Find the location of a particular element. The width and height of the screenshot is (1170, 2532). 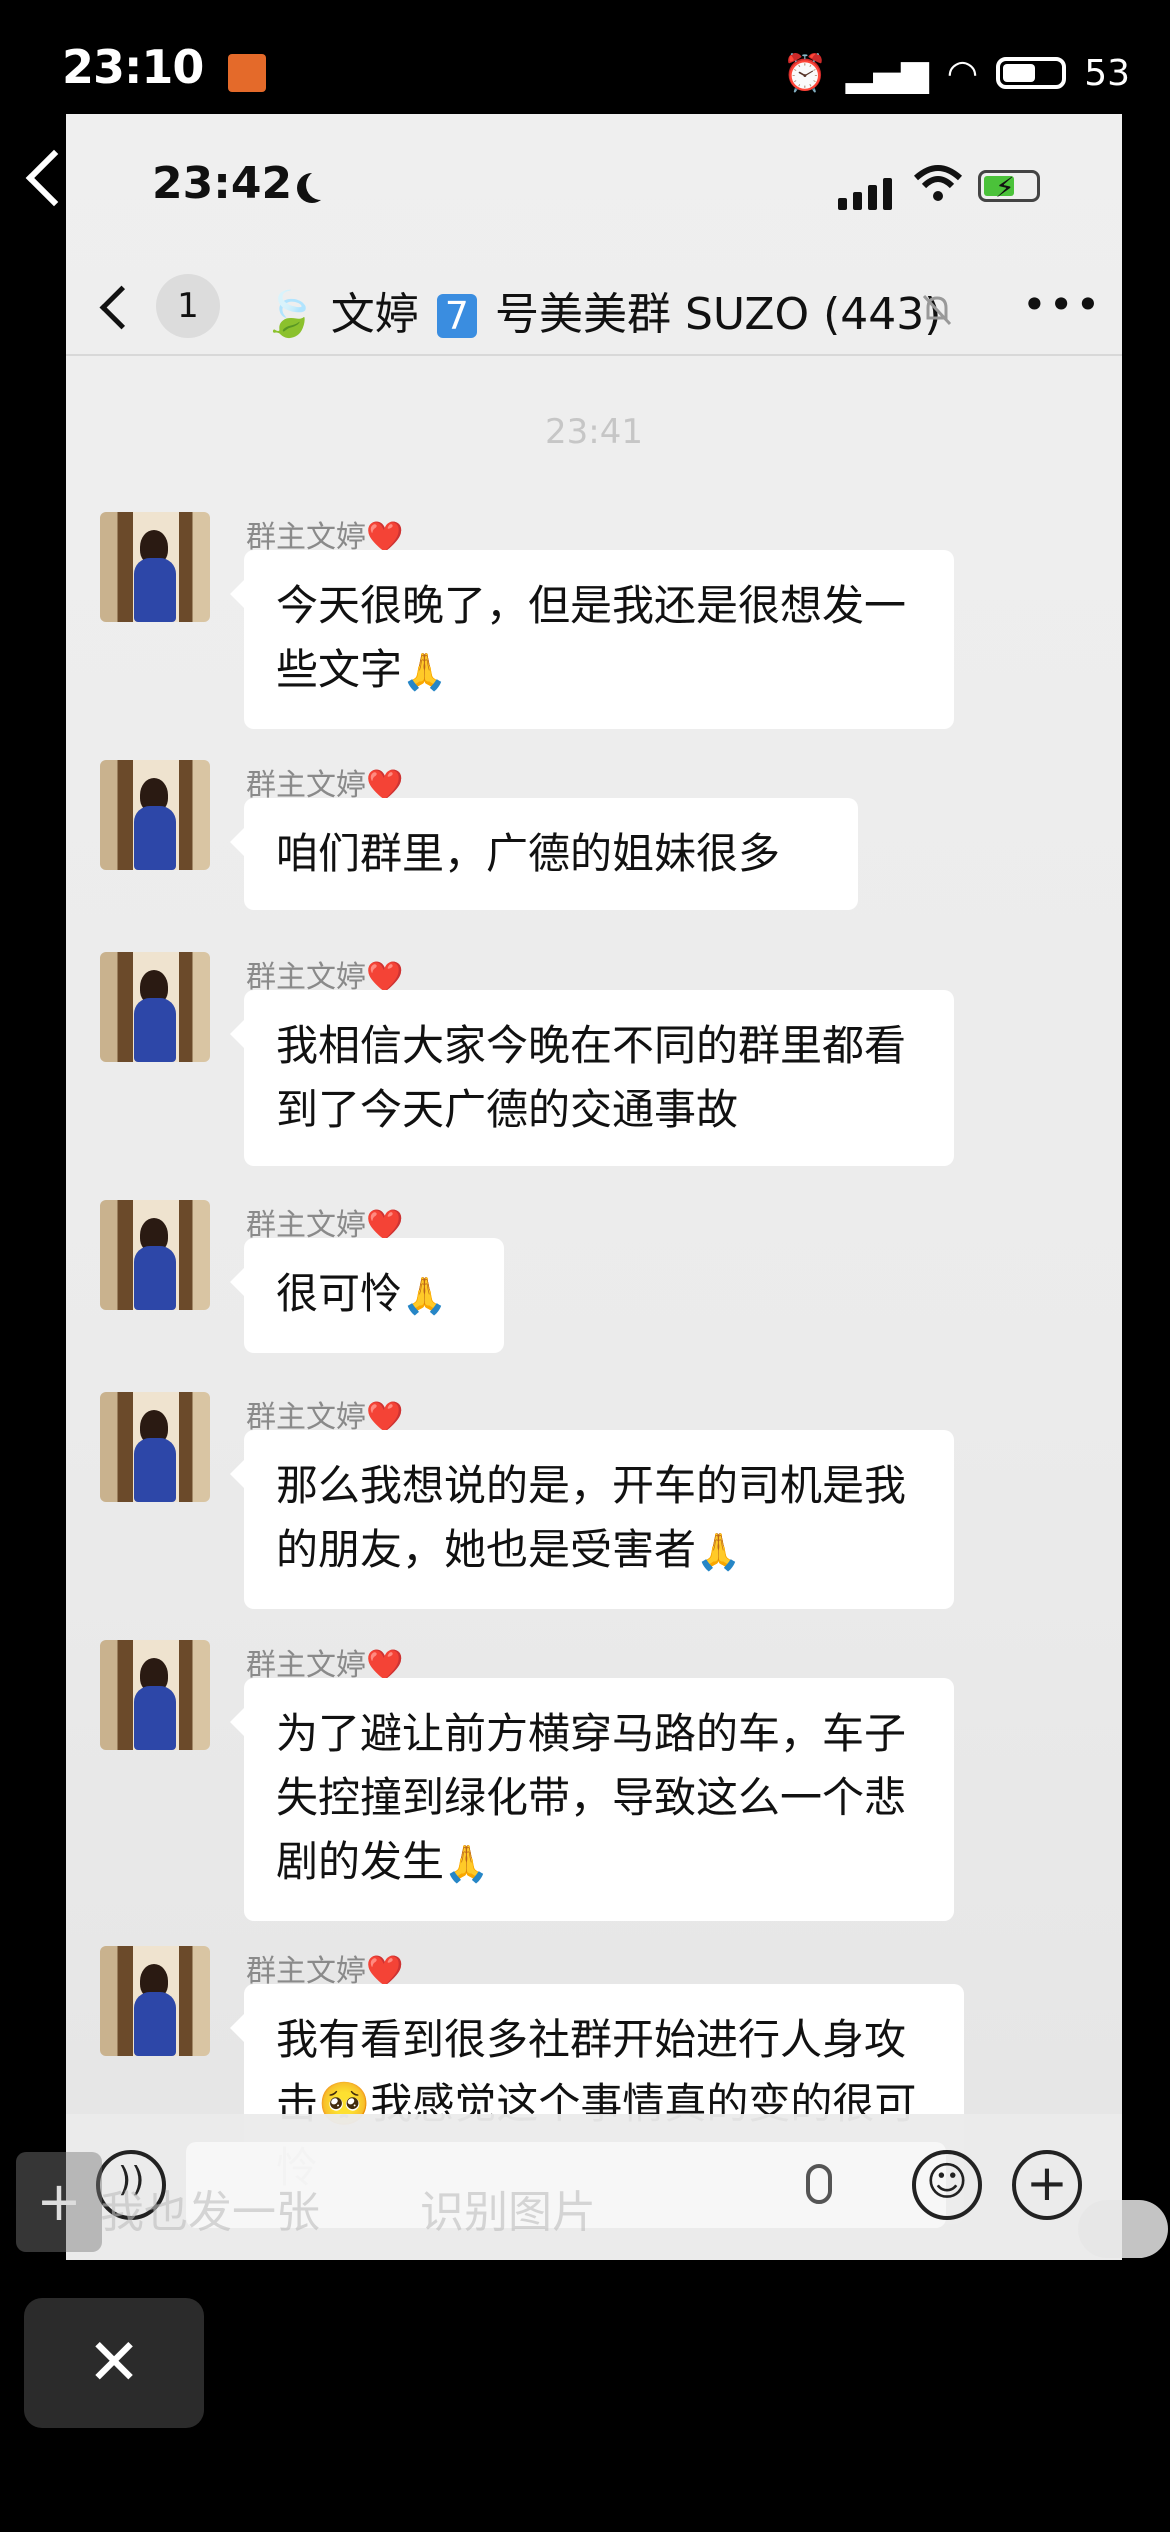

notification-app-icon is located at coordinates (247, 73).